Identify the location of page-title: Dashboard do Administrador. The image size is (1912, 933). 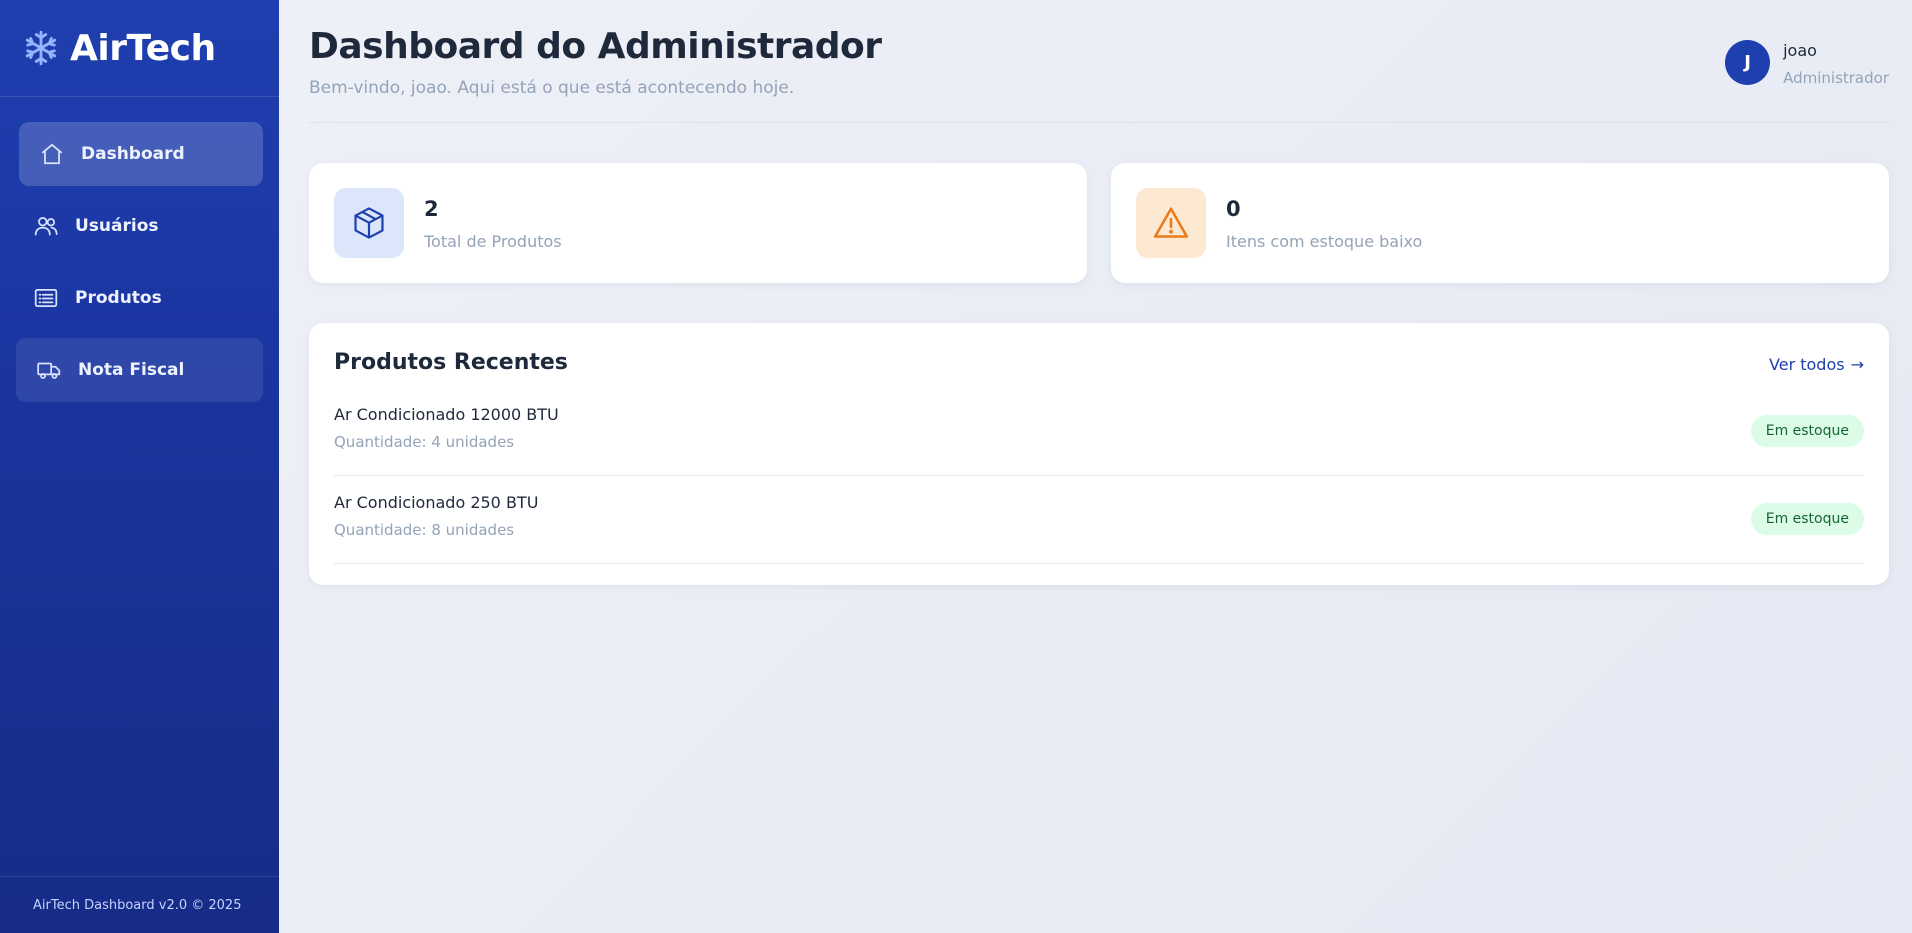
(595, 46).